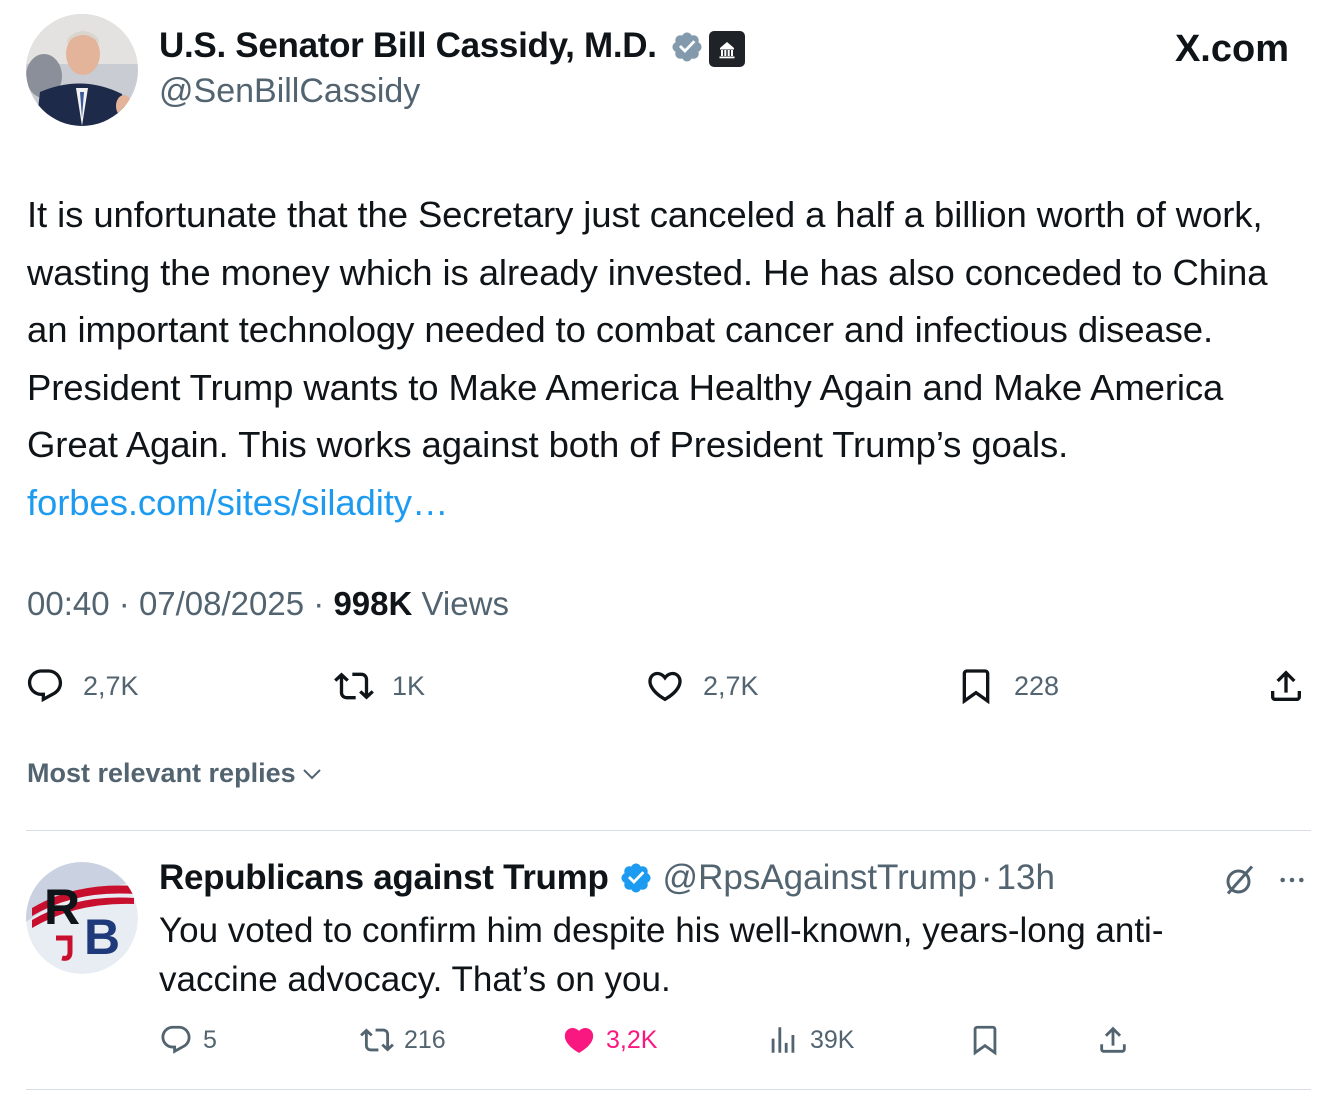 This screenshot has height=1095, width=1333. What do you see at coordinates (665, 686) in the screenshot?
I see `heart-icon` at bounding box center [665, 686].